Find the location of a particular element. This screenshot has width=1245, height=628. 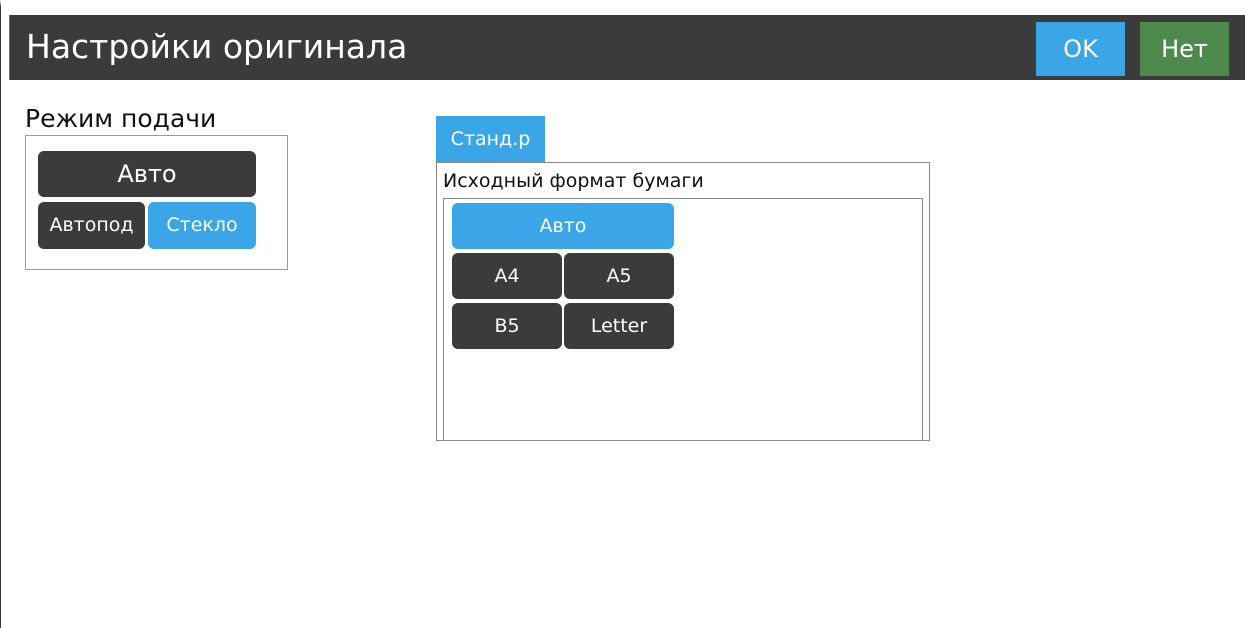

size-a4-button: A4 is located at coordinates (507, 276).